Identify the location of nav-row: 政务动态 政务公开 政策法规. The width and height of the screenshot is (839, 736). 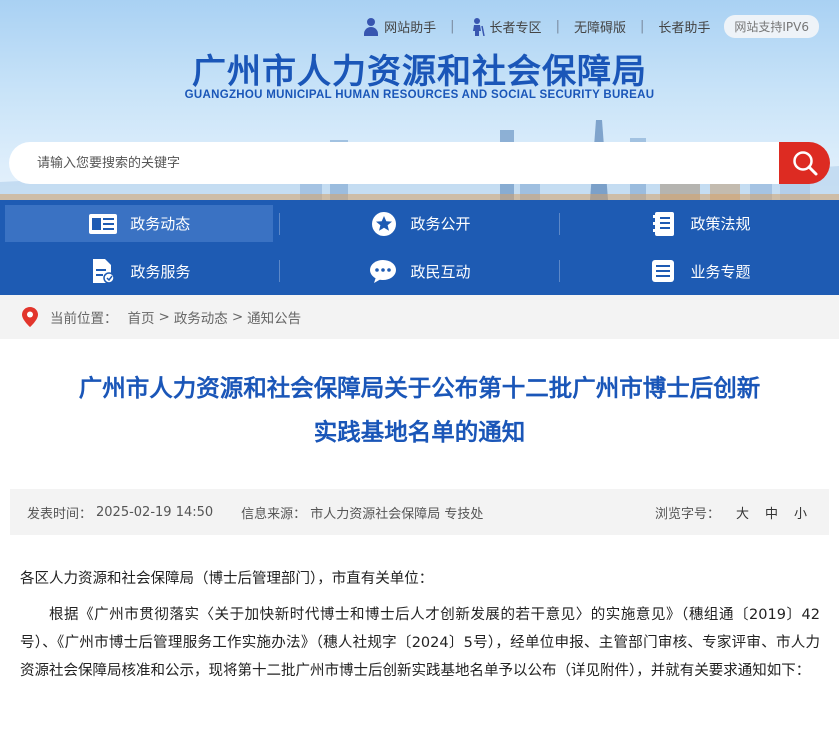
(419, 223).